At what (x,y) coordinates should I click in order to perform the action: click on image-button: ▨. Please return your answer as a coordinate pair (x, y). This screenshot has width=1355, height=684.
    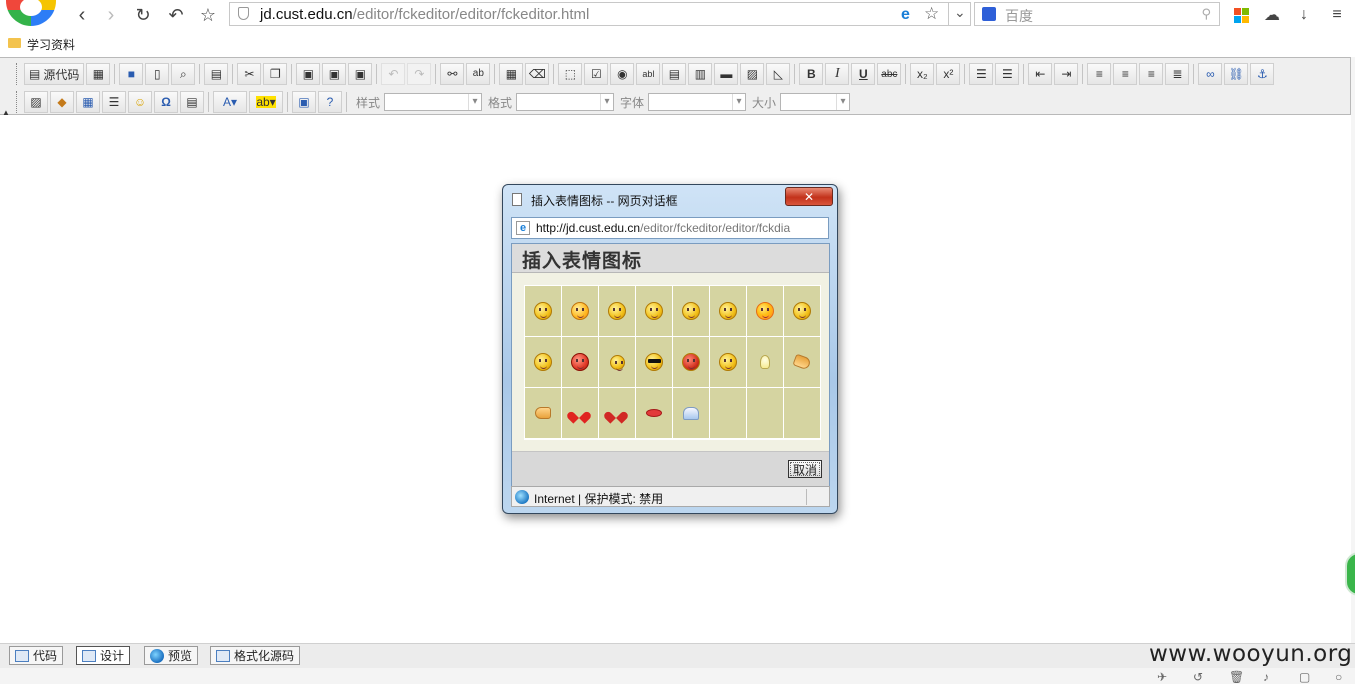
    Looking at the image, I should click on (36, 102).